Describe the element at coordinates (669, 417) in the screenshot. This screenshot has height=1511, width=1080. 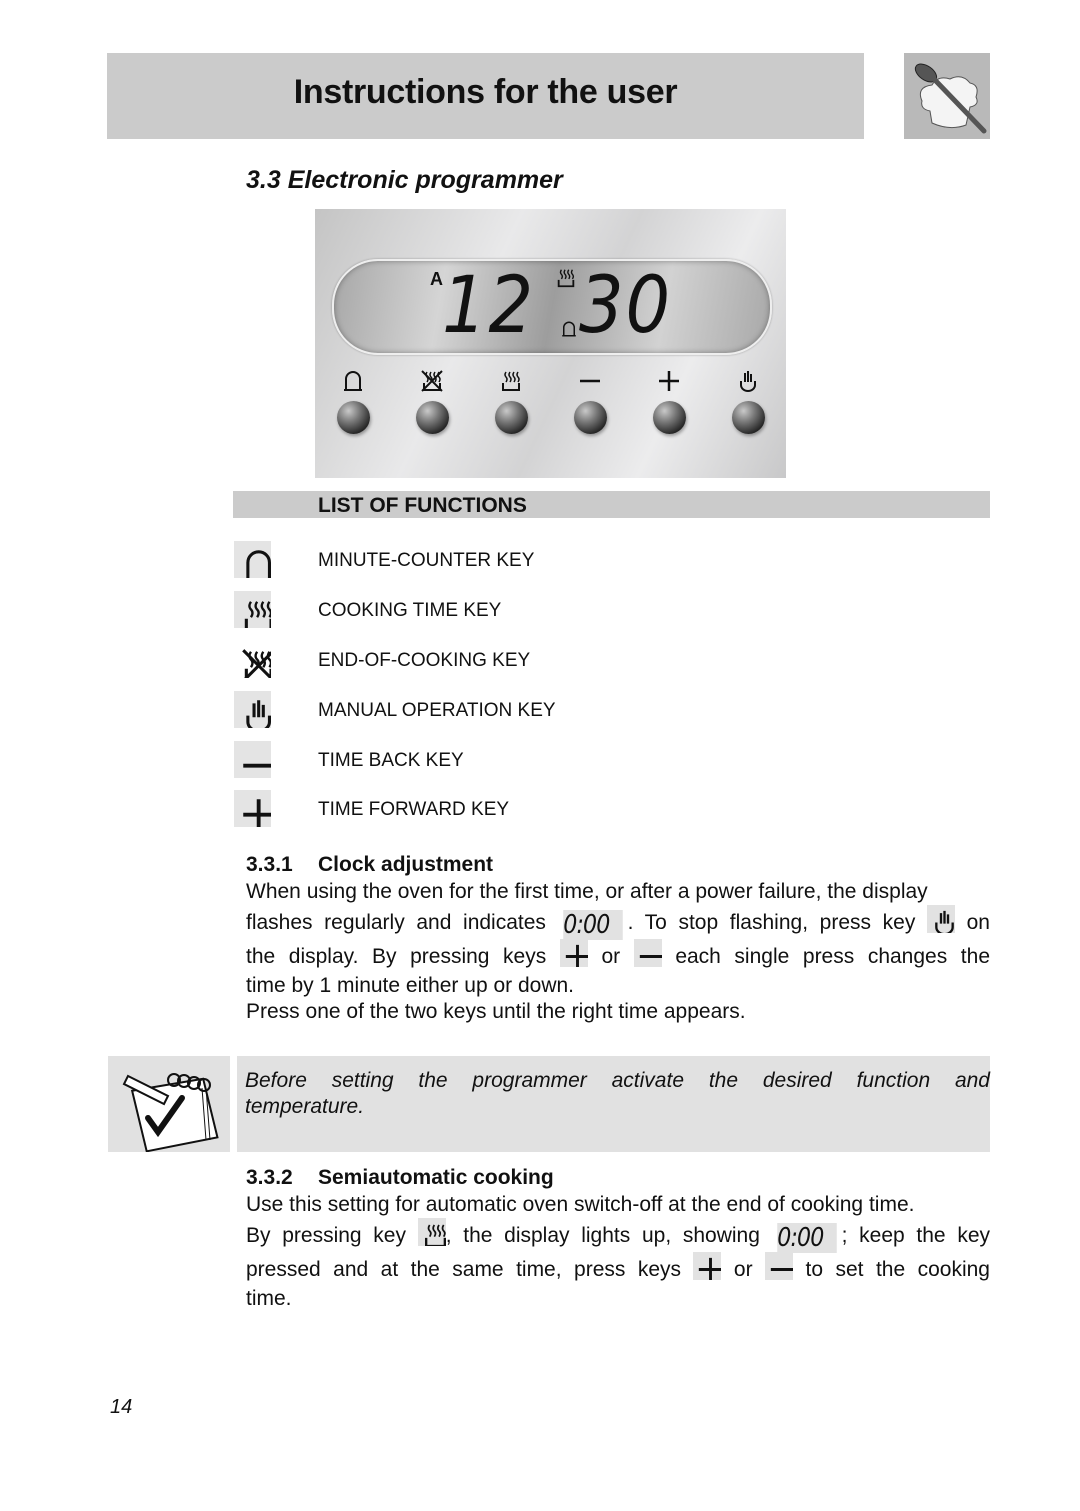
I see `time-forward-button` at that location.